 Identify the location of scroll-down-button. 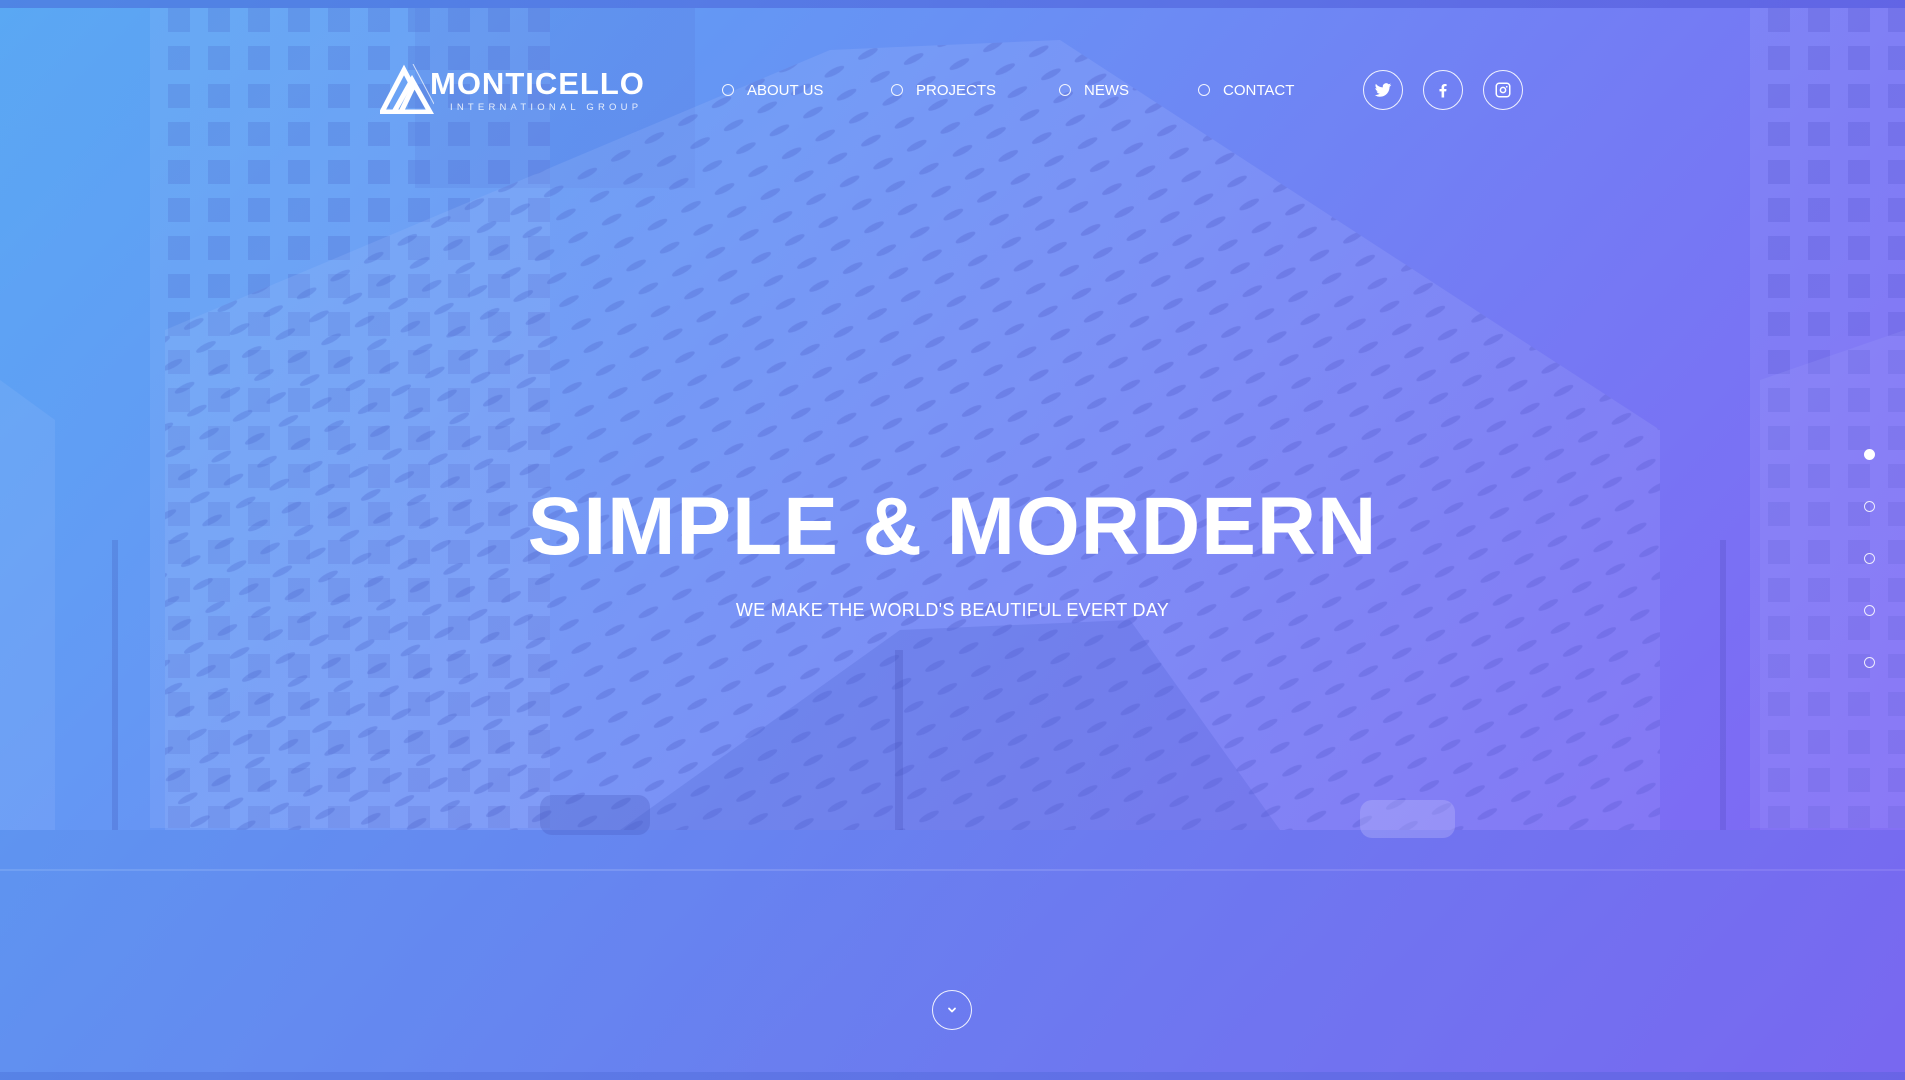
(952, 1010).